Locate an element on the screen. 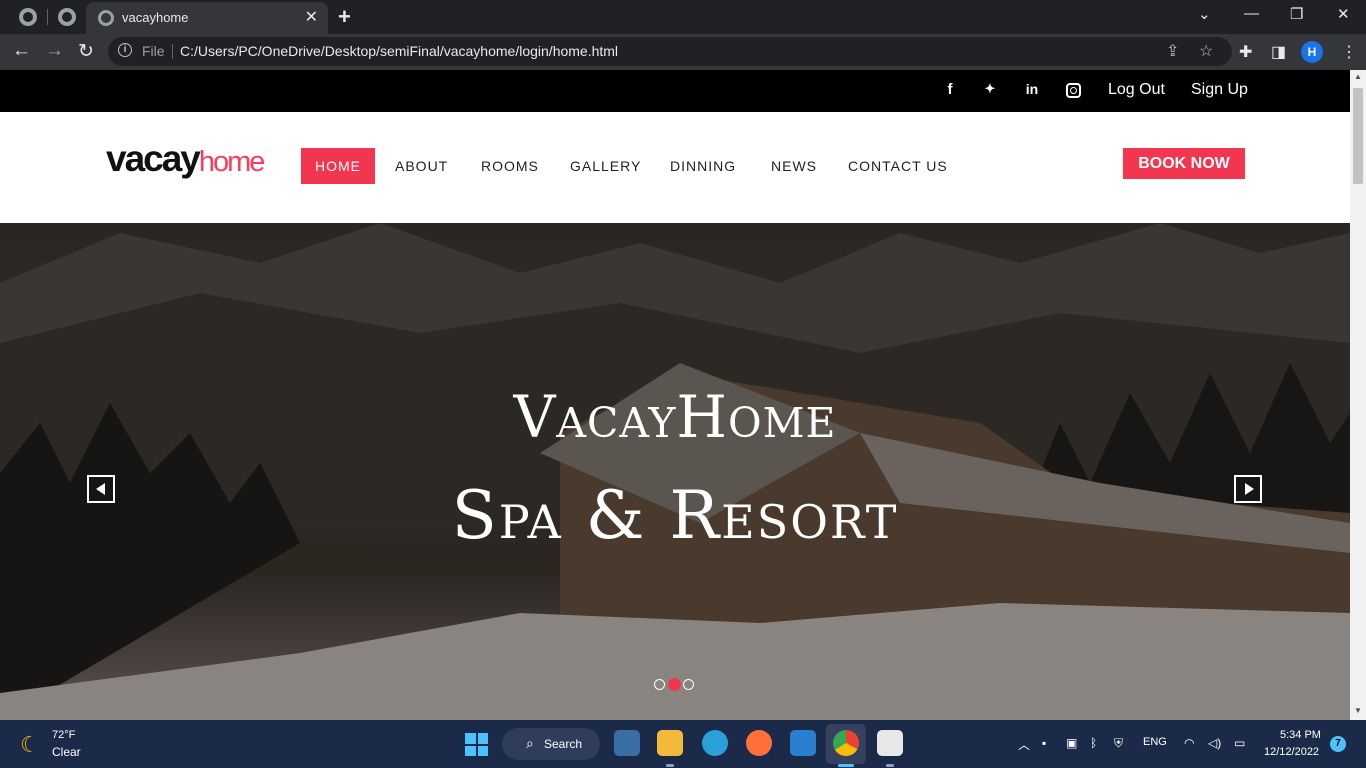  top-bar: f ✦ in Log Out Sign Up is located at coordinates (675, 91).